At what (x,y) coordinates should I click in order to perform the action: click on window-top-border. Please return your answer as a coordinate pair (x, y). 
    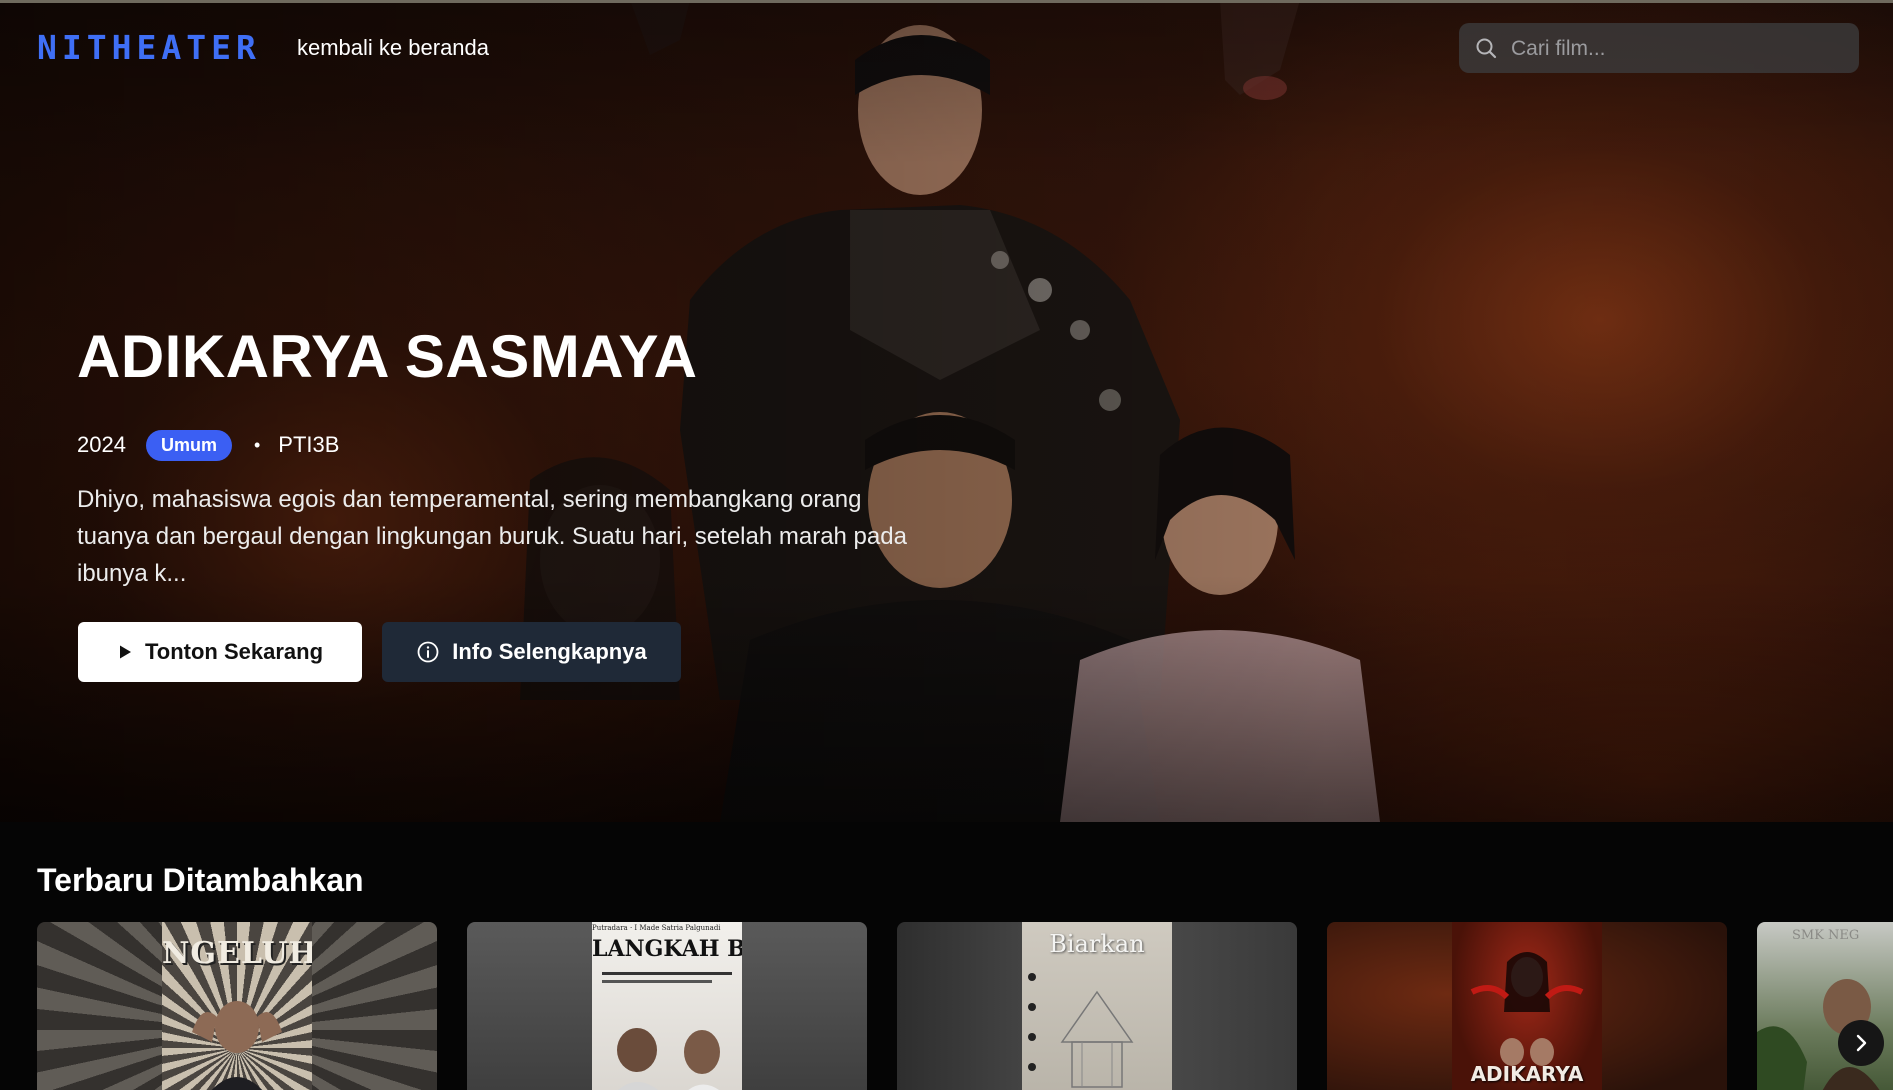
    Looking at the image, I should click on (946, 1).